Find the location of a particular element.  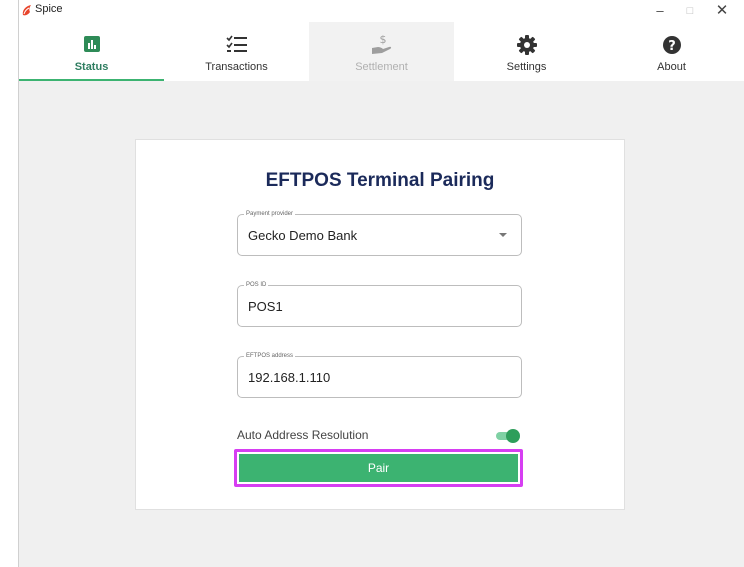

tab-label: Settlement is located at coordinates (381, 67).